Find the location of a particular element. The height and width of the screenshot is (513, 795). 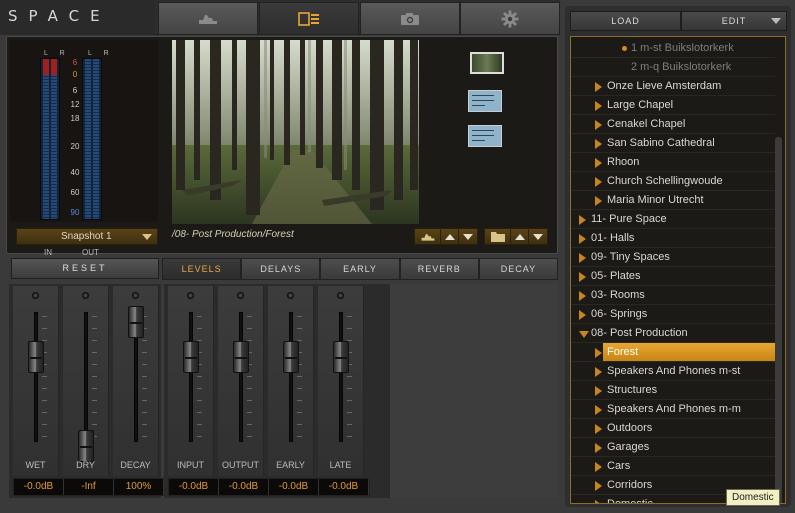

tree-item: 05- Plates is located at coordinates (673, 276).